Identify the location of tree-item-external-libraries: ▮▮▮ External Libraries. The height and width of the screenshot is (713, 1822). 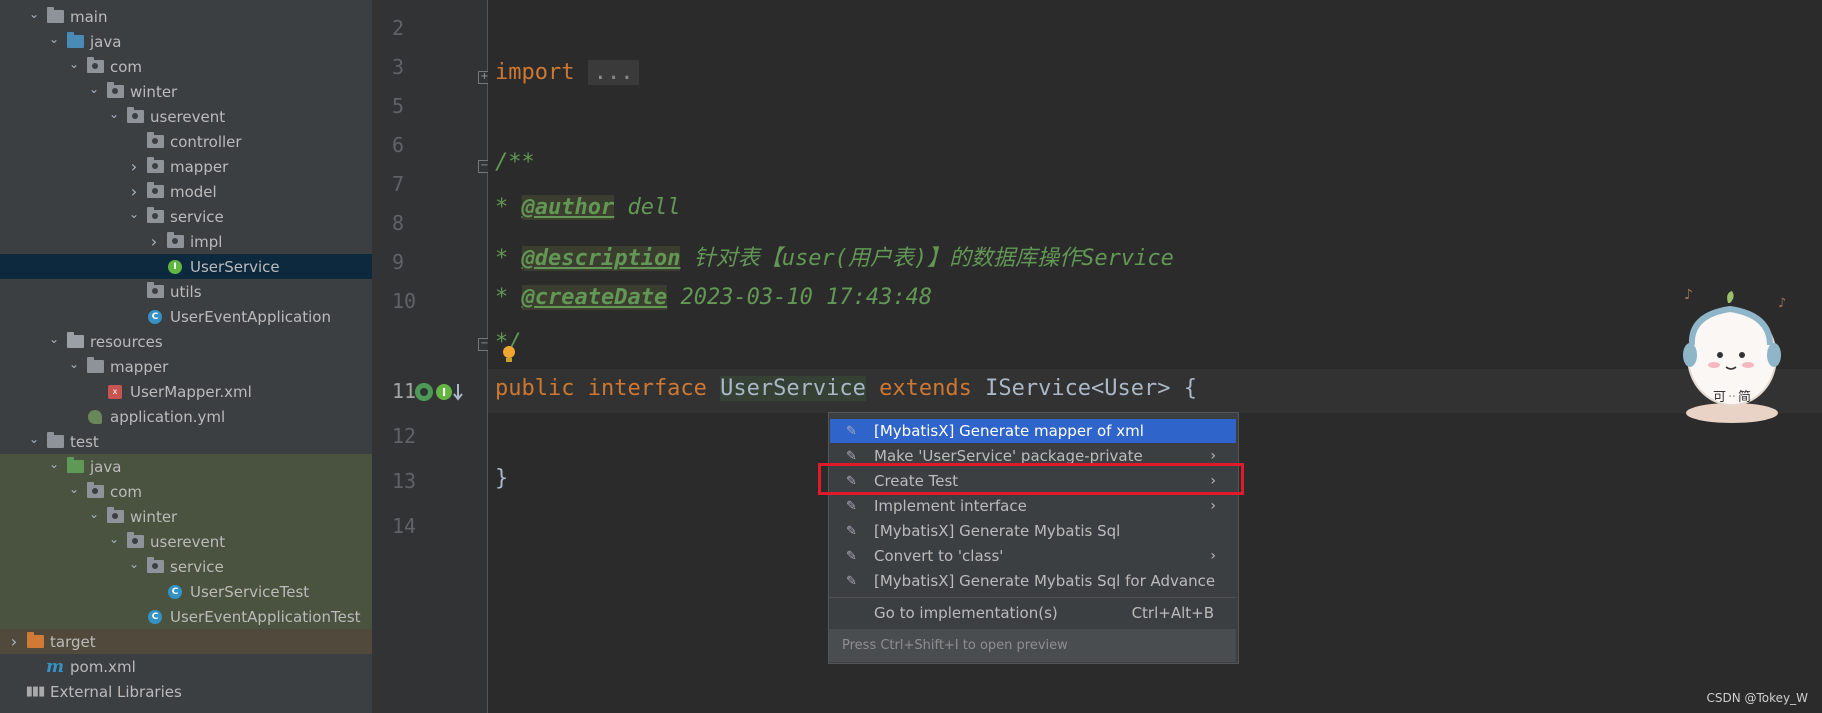
(186, 691).